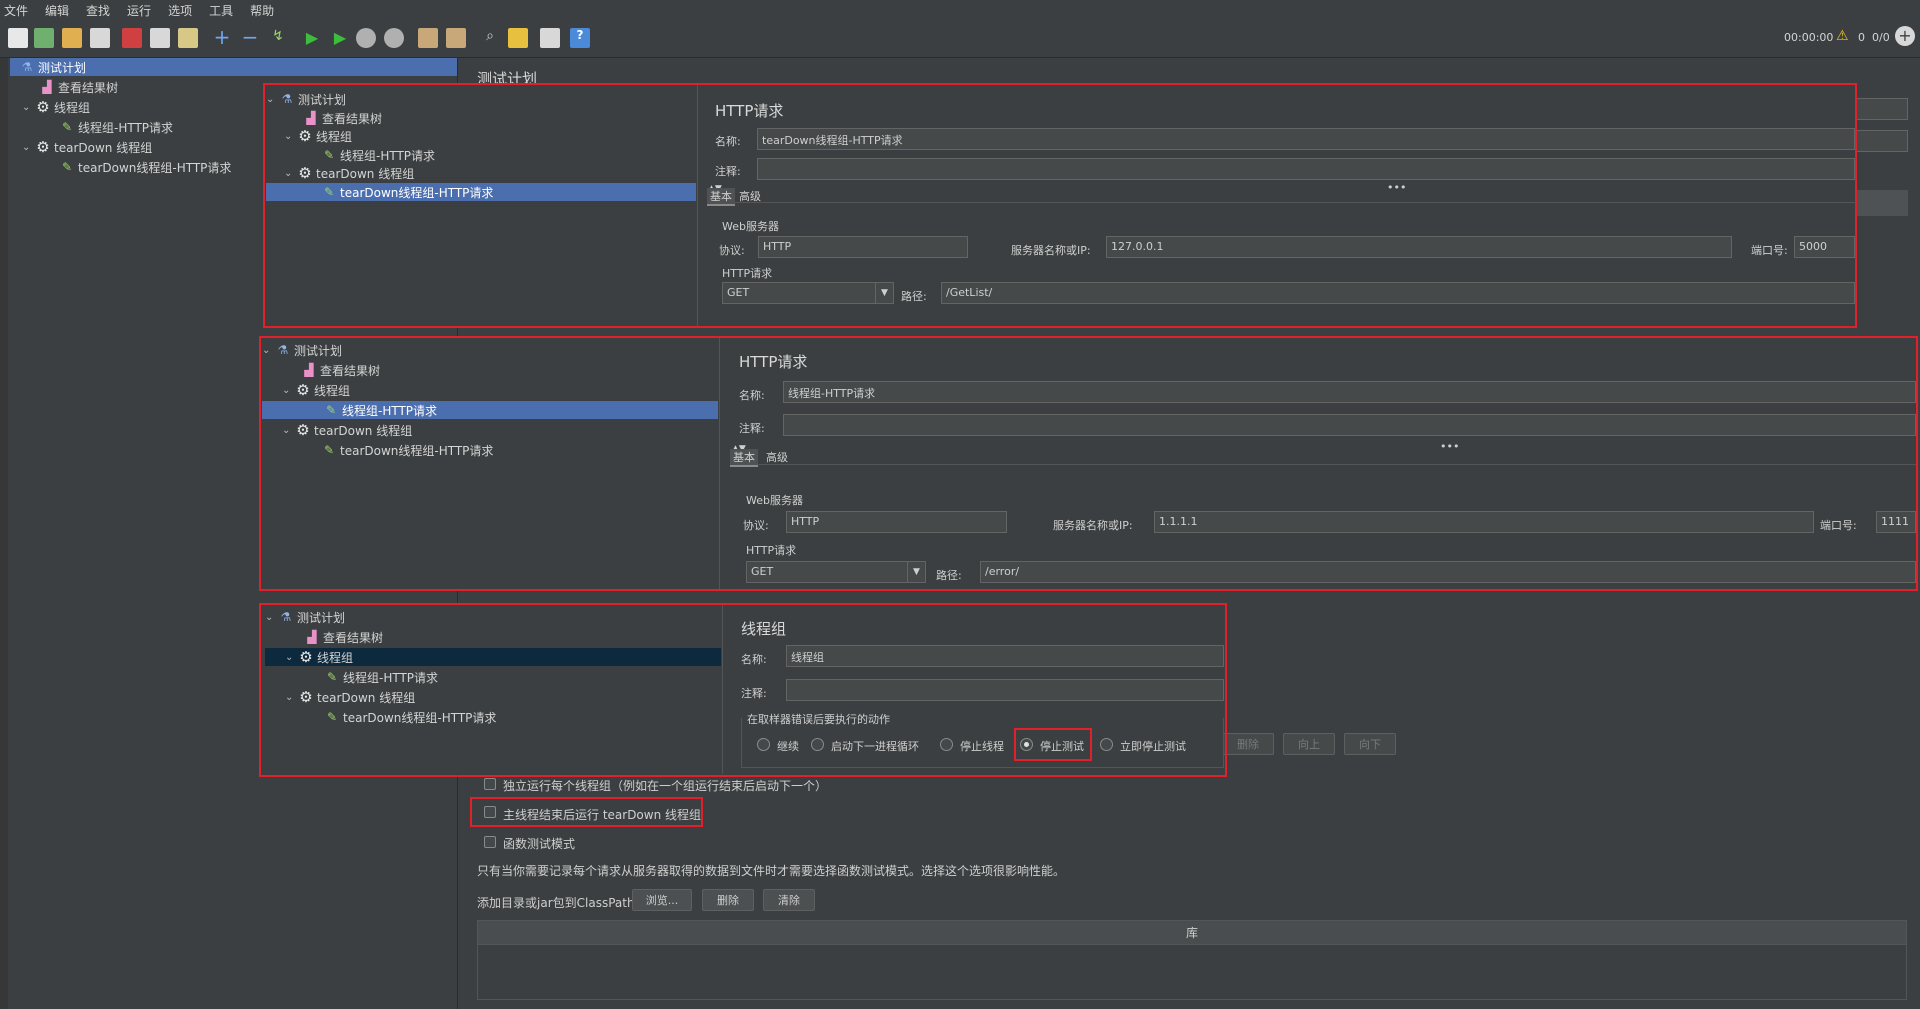  I want to click on menu-edit: 编辑, so click(57, 10).